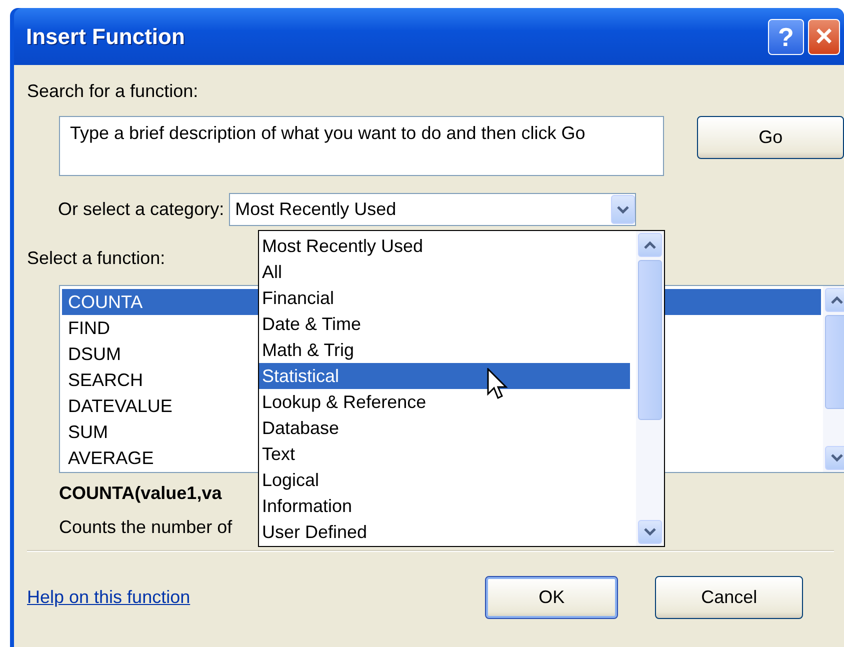  Describe the element at coordinates (112, 91) in the screenshot. I see `field-label: Search for a function:` at that location.